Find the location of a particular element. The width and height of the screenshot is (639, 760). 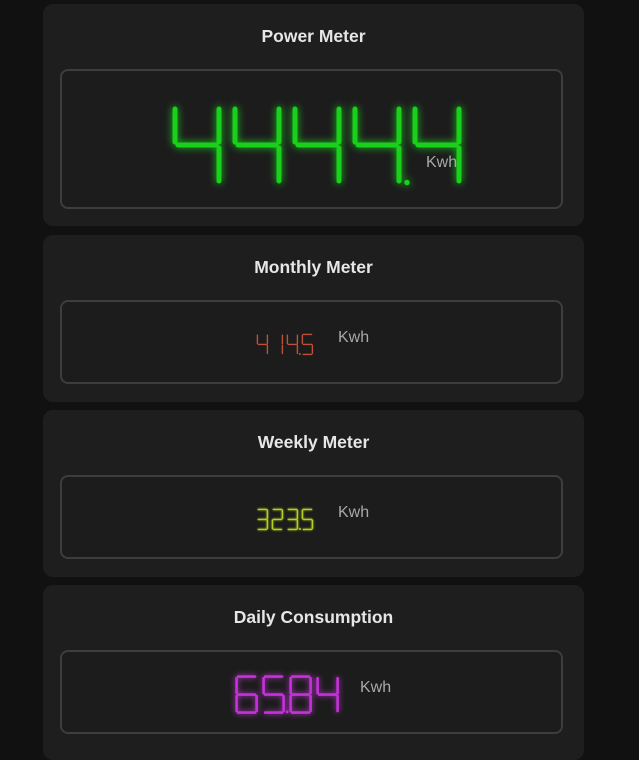

power-meter-display: Kwh is located at coordinates (311, 139).